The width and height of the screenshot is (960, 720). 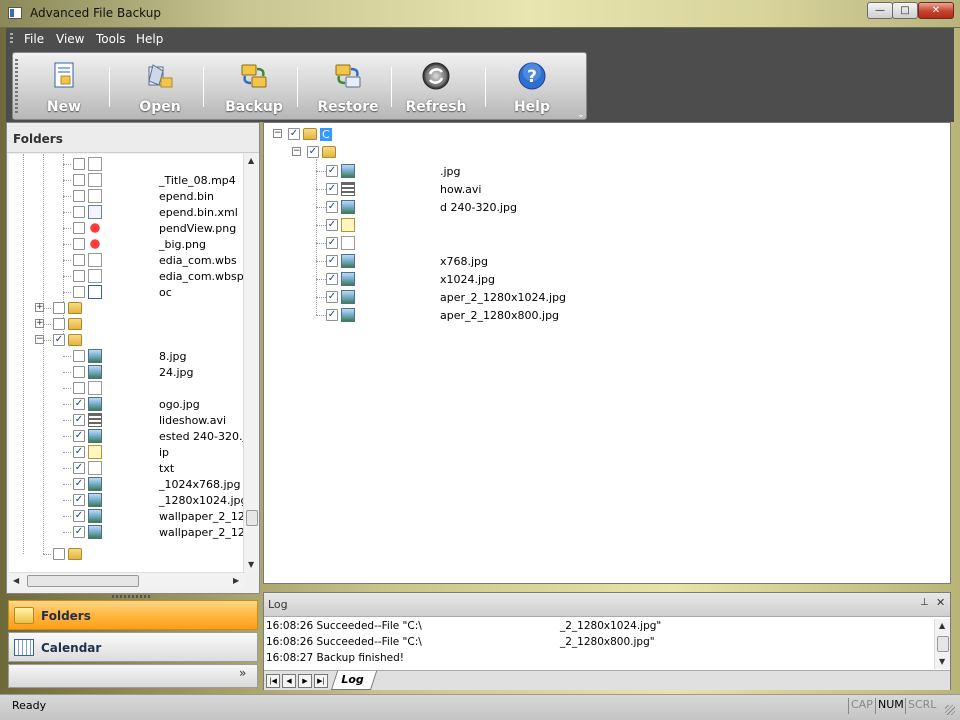 What do you see at coordinates (607, 297) in the screenshot?
I see `tree-row: ✓ aper_2_1280x1024.jpg` at bounding box center [607, 297].